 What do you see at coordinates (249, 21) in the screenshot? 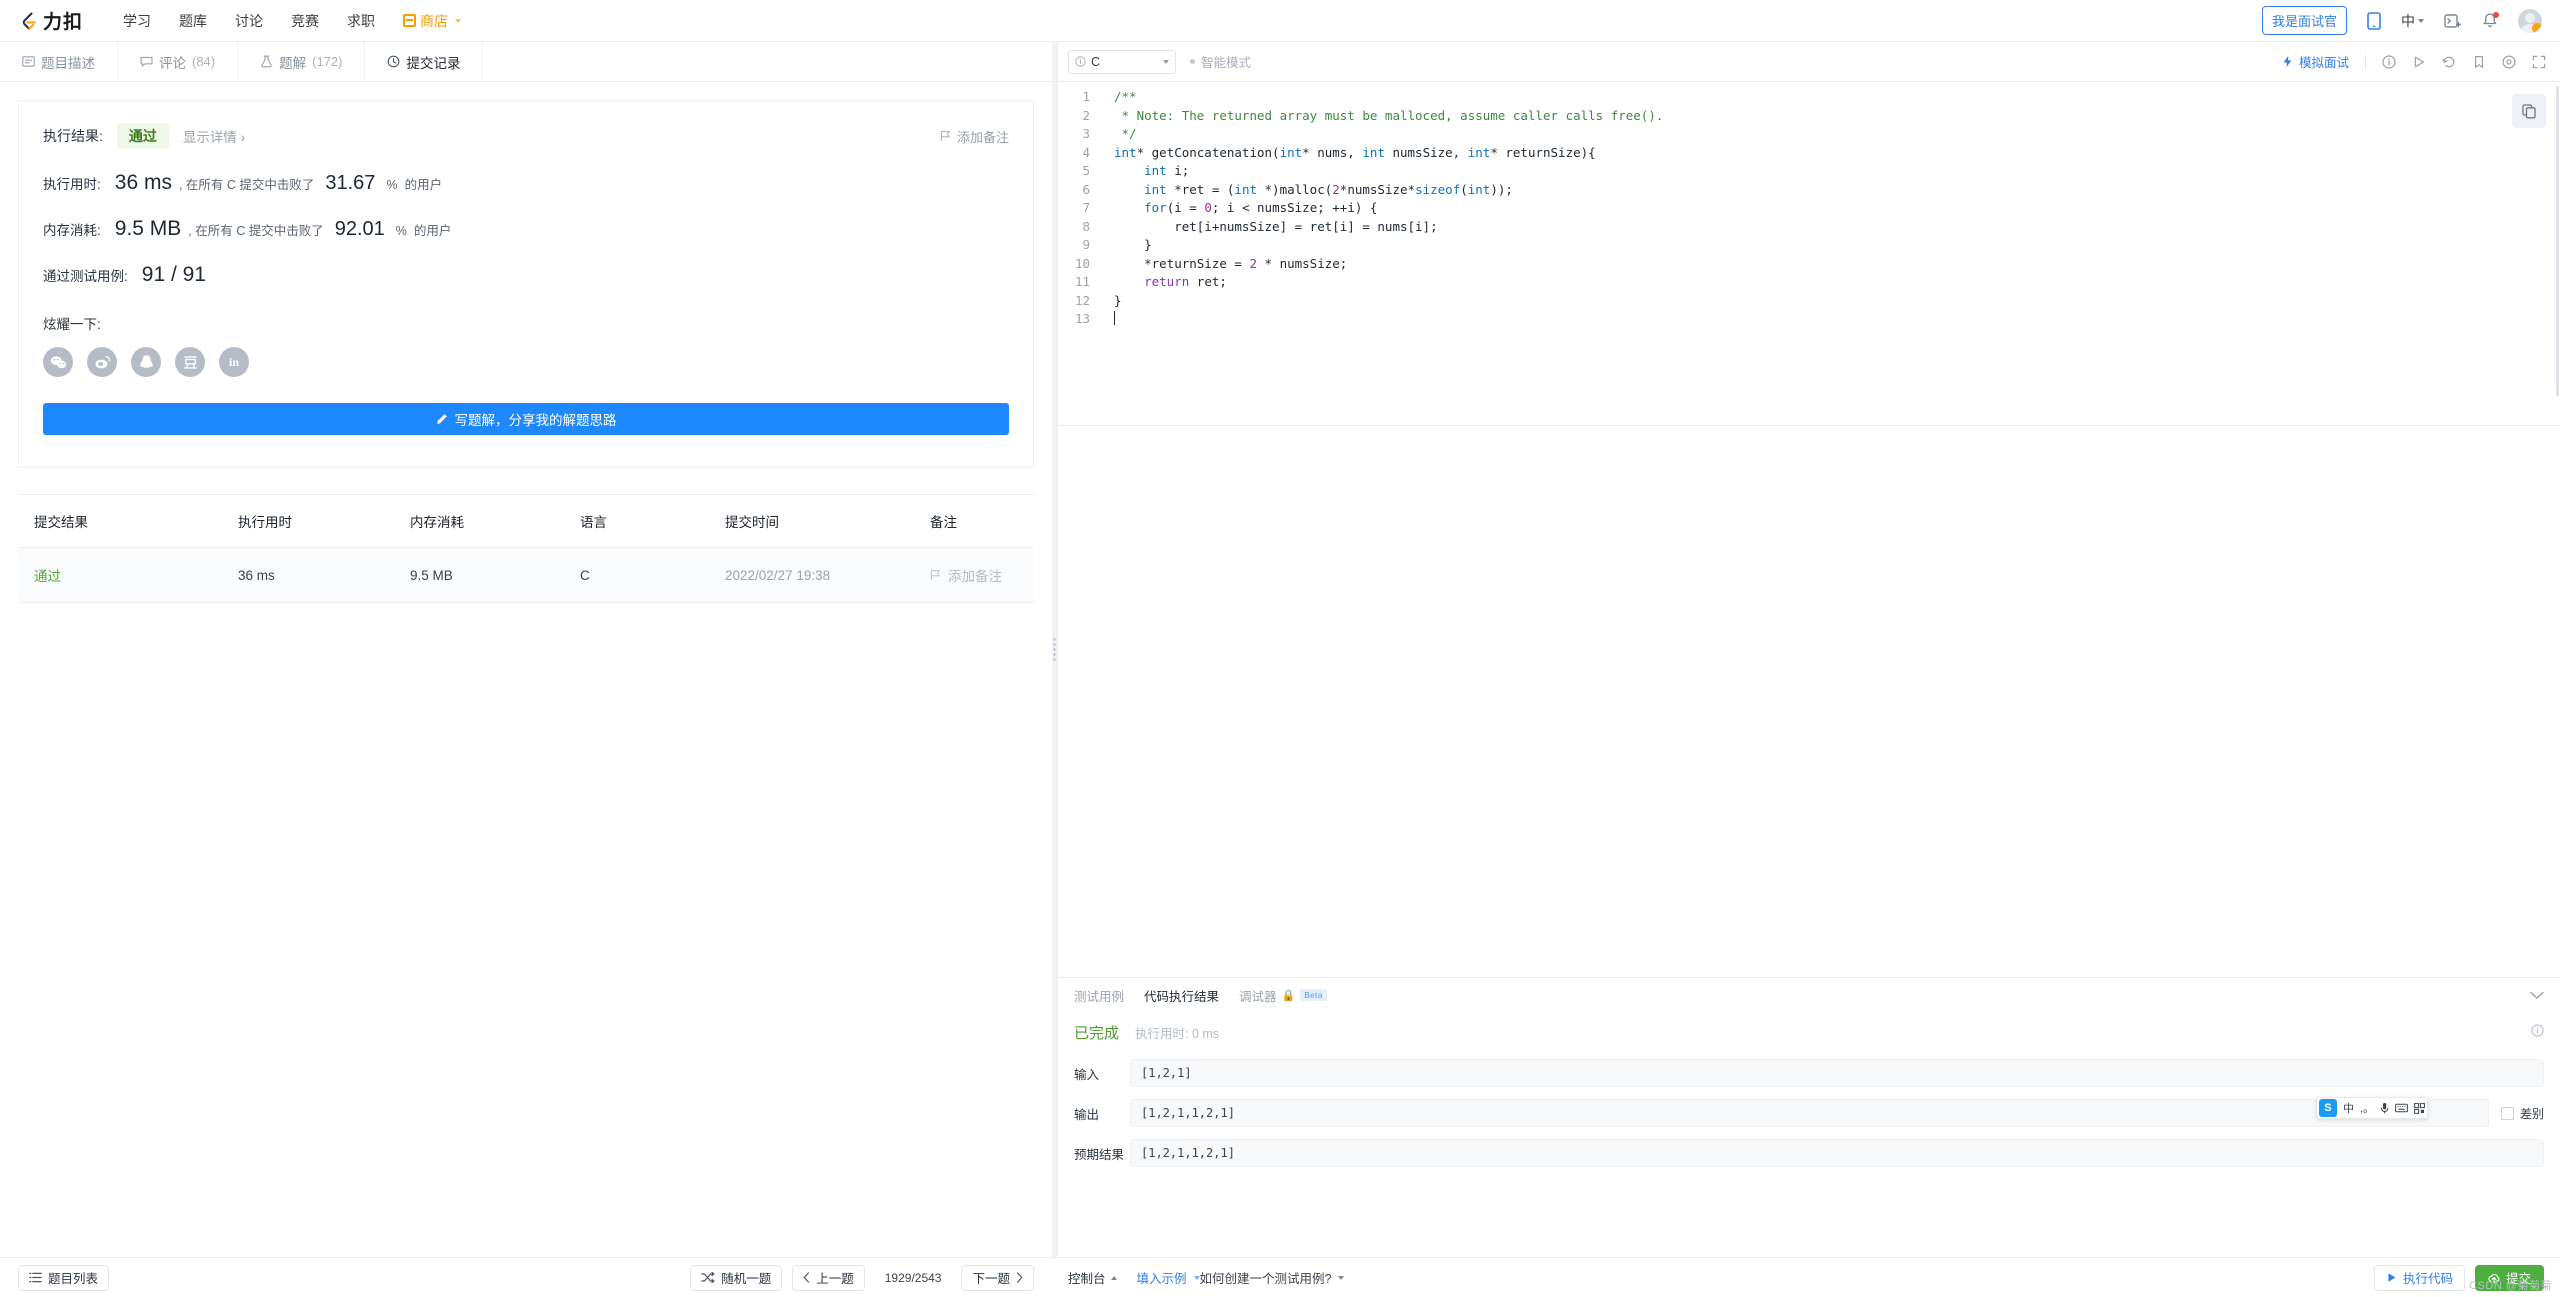
I see `nav-discuss: 讨论` at bounding box center [249, 21].